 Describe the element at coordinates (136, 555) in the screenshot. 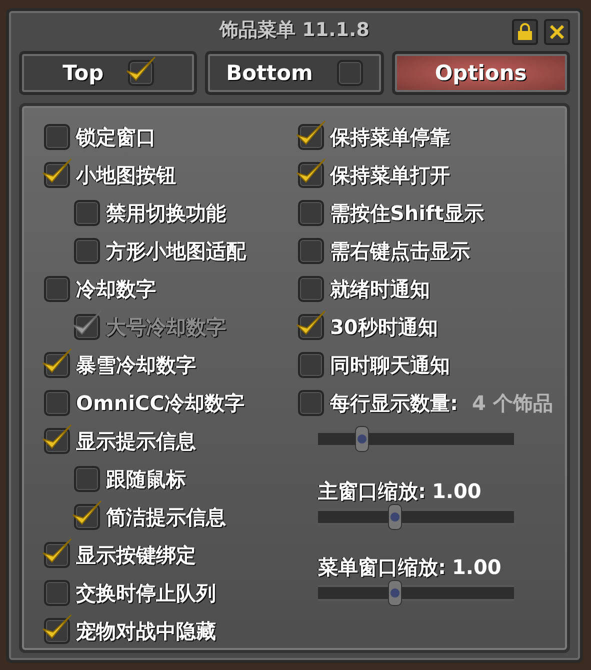

I see `option-label: 显示按键绑定` at that location.